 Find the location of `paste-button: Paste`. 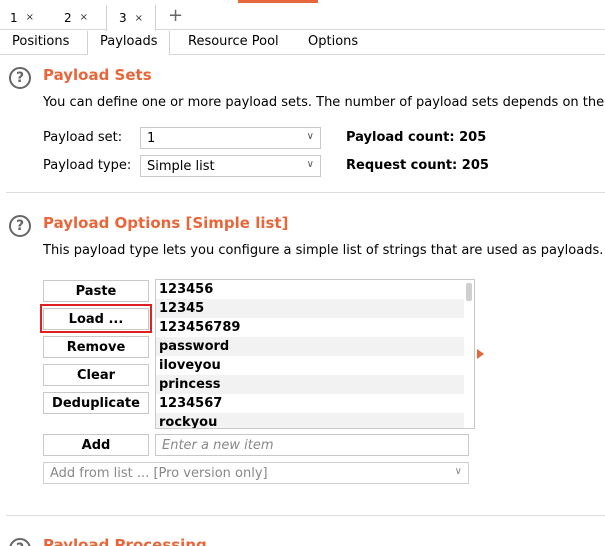

paste-button: Paste is located at coordinates (96, 291).